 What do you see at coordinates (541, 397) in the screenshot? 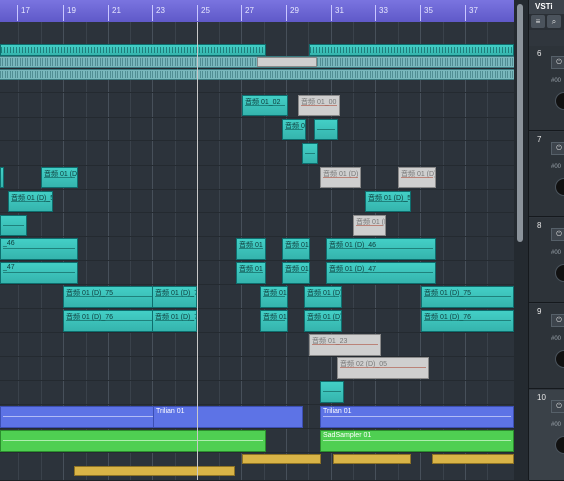
I see `slot-number: 10` at bounding box center [541, 397].